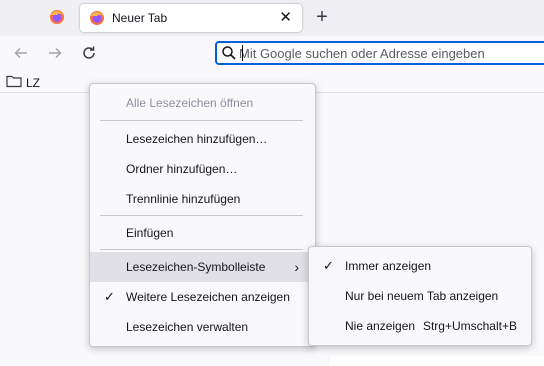 The height and width of the screenshot is (366, 544). What do you see at coordinates (242, 53) in the screenshot?
I see `text-caret` at bounding box center [242, 53].